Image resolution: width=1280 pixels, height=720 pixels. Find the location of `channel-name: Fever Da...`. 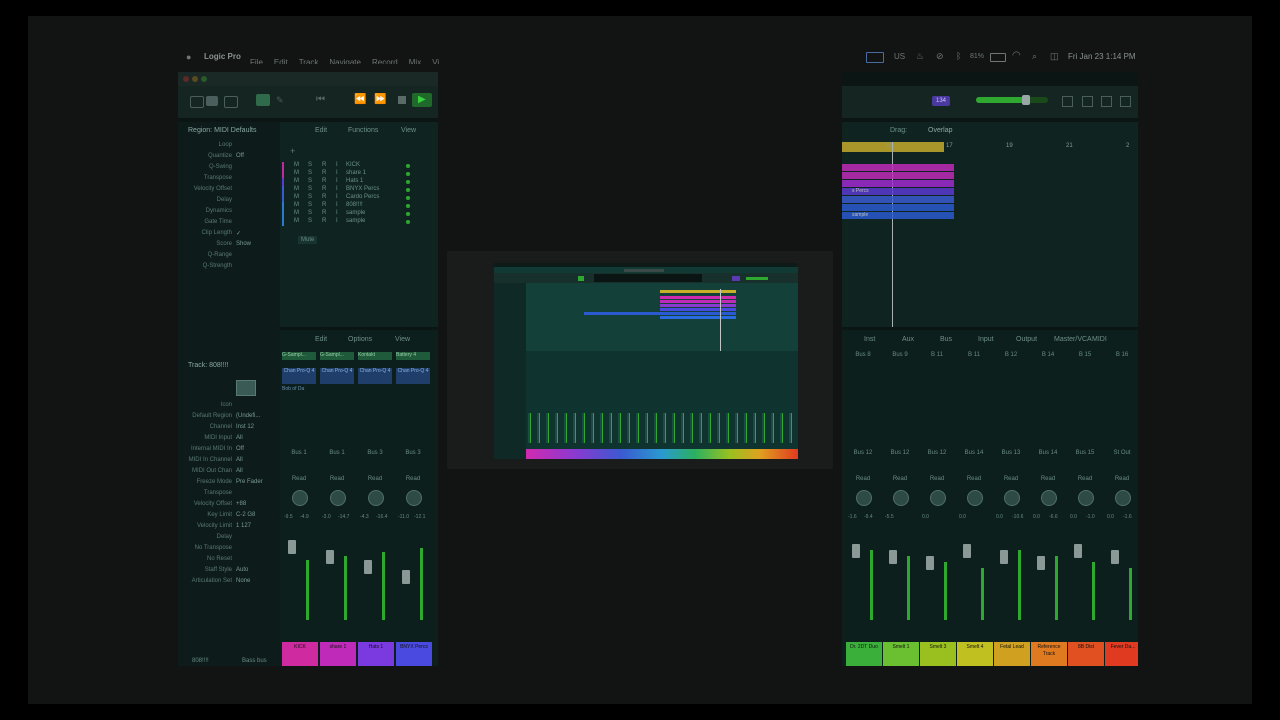

channel-name: Fever Da... is located at coordinates (1121, 654).